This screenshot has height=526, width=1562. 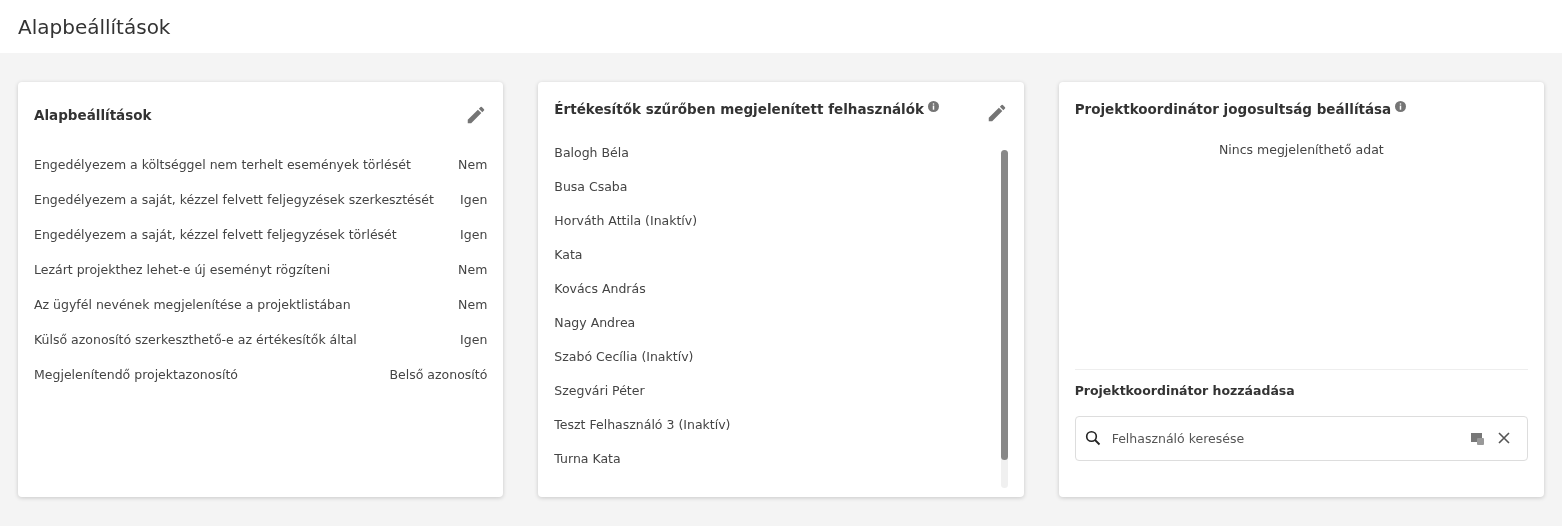 What do you see at coordinates (136, 375) in the screenshot?
I see `setting-label: Megjelenítendő projektazonosító` at bounding box center [136, 375].